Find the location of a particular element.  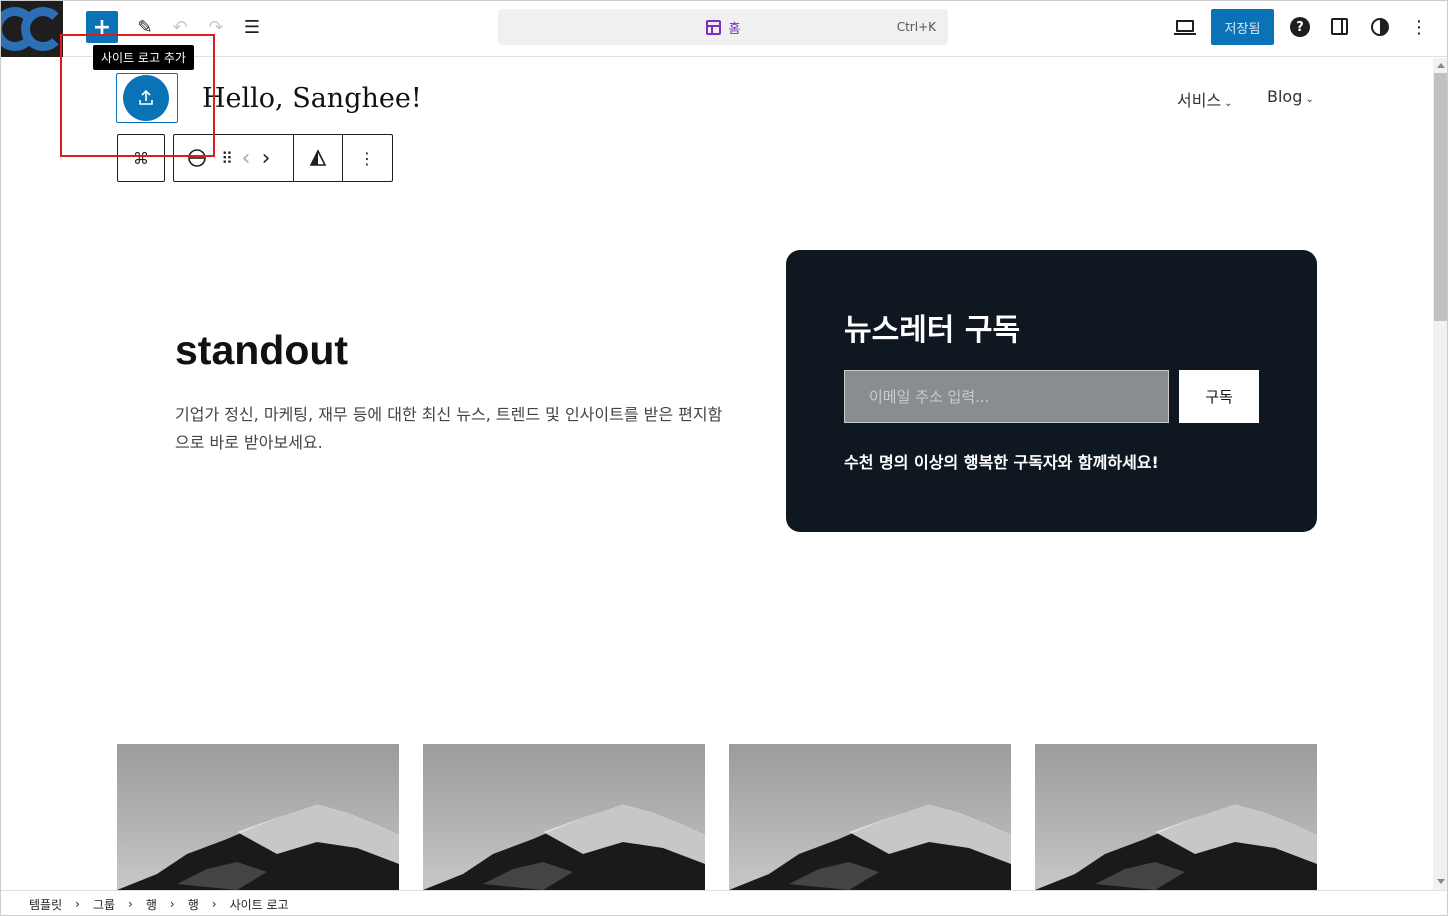

hero-heading: standout is located at coordinates (261, 350).